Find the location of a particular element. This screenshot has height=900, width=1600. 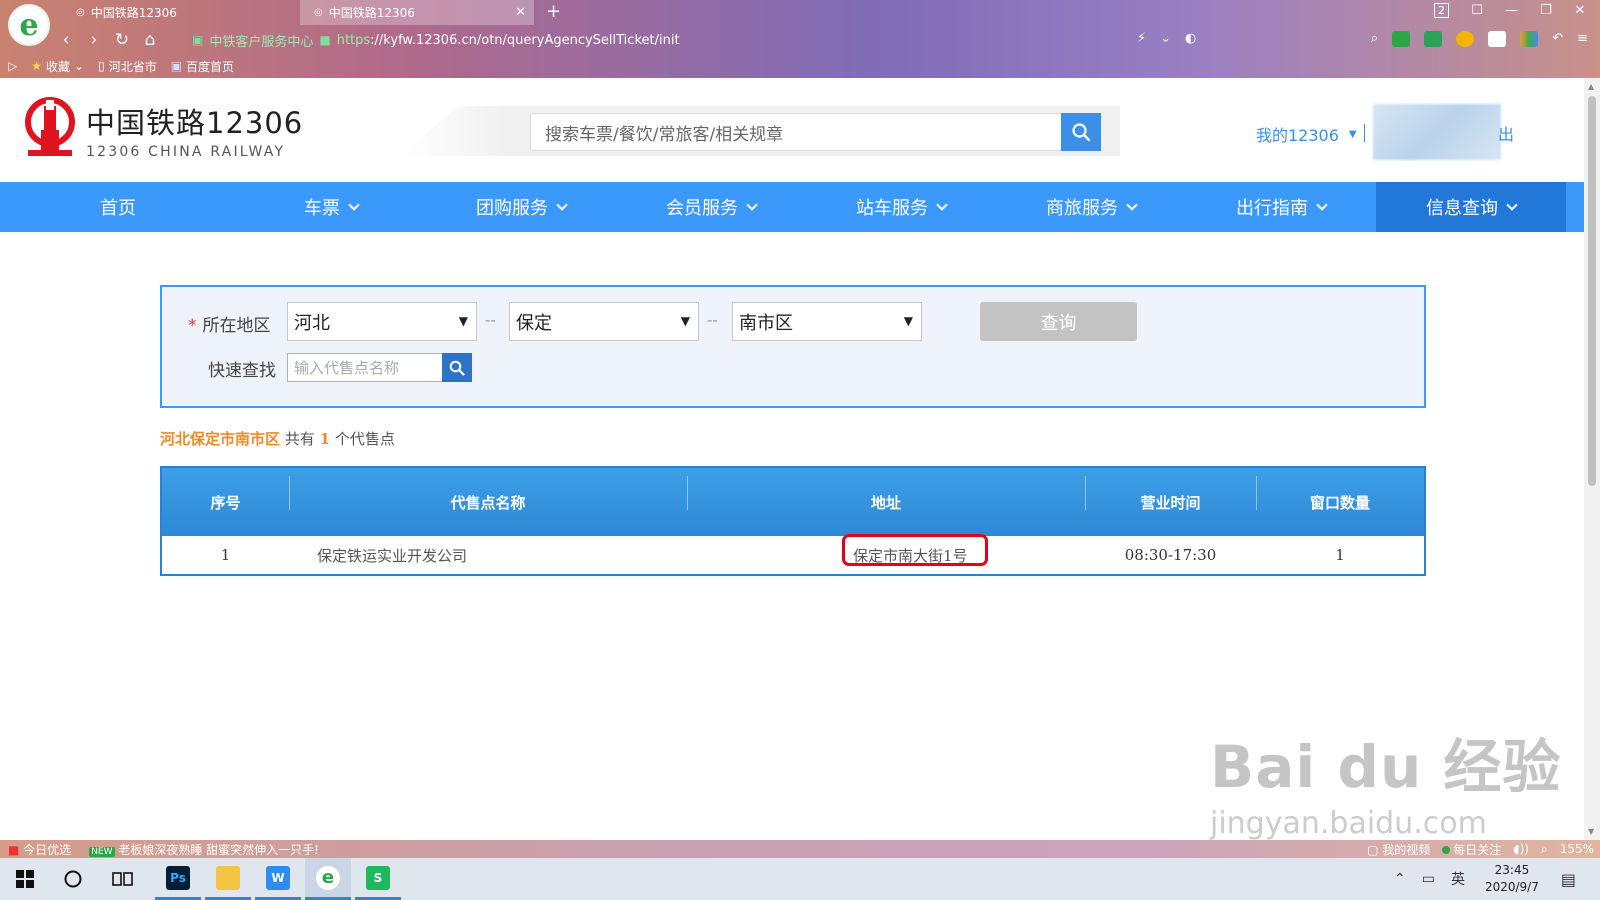

system-clock: 23:45 2020/9/7 is located at coordinates (1512, 879).